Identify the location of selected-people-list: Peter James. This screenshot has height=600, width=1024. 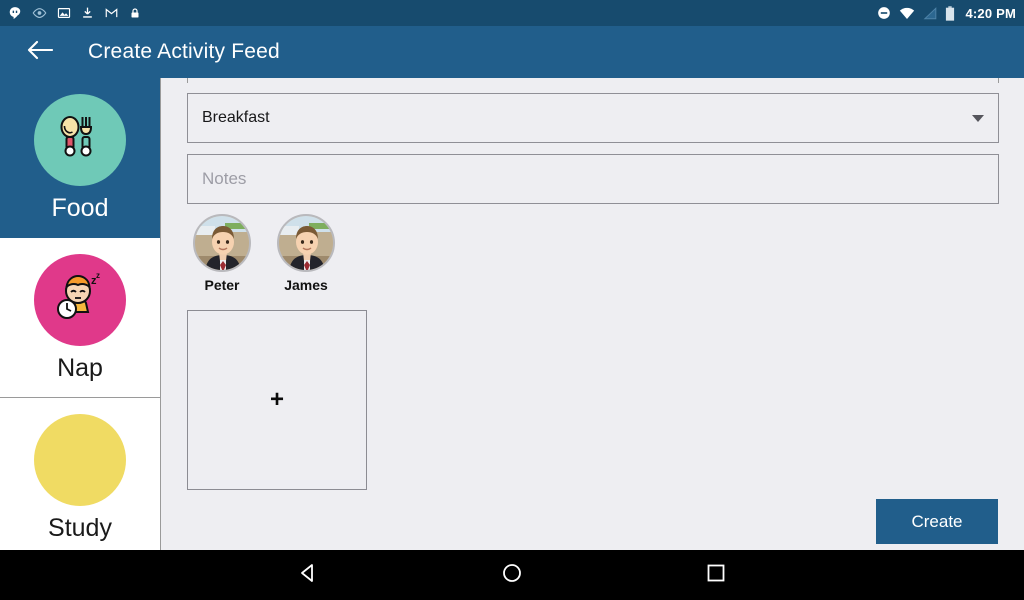
(264, 253).